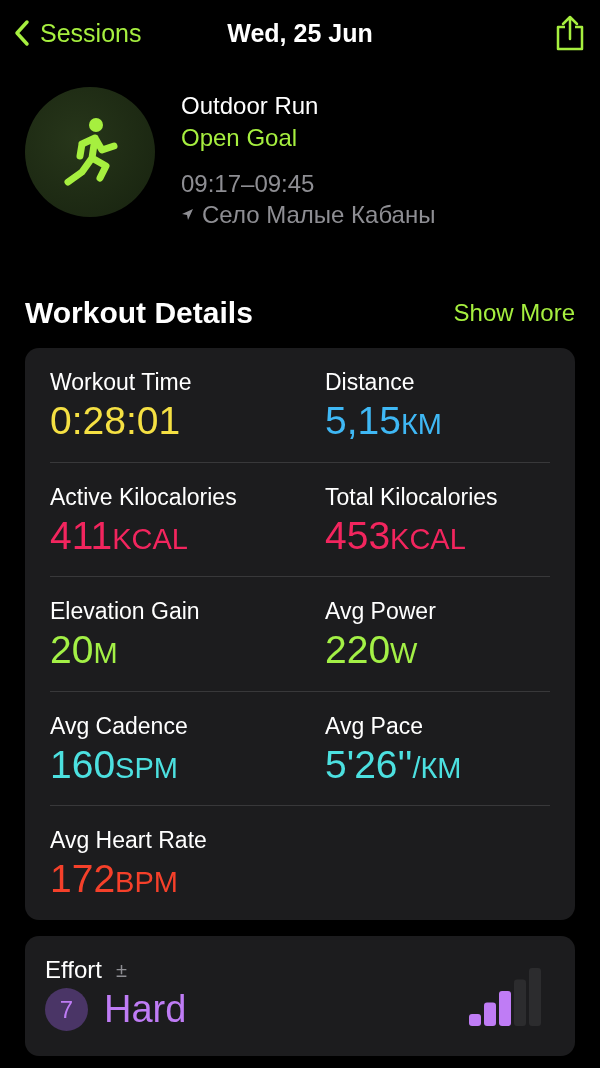 This screenshot has height=1068, width=600. Describe the element at coordinates (129, 840) in the screenshot. I see `metric-label: Avg Heart Rate` at that location.